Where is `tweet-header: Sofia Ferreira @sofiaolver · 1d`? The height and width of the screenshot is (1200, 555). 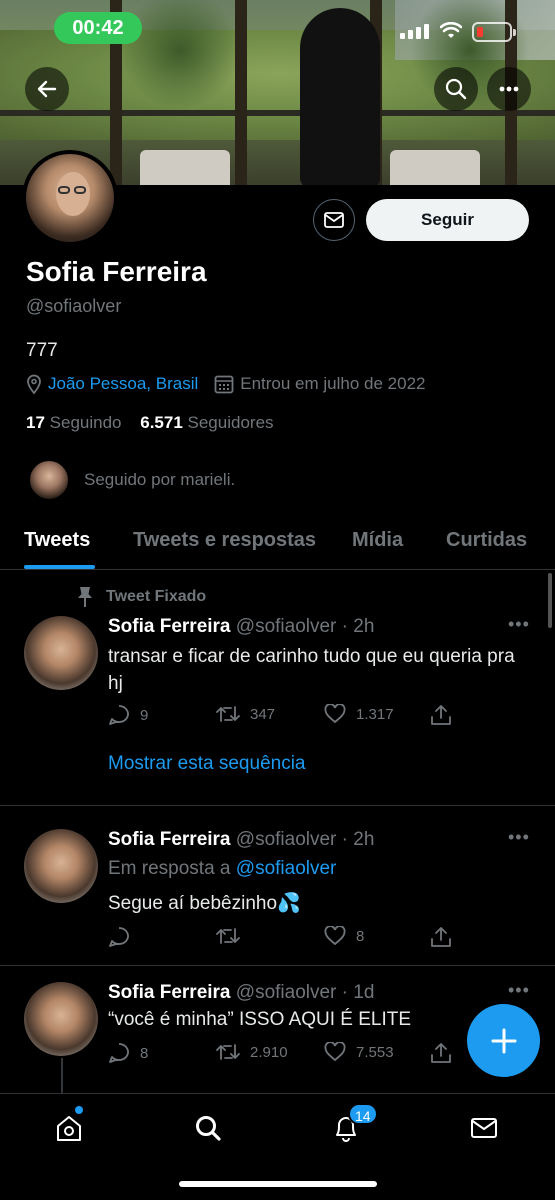
tweet-header: Sofia Ferreira @sofiaolver · 1d is located at coordinates (241, 993).